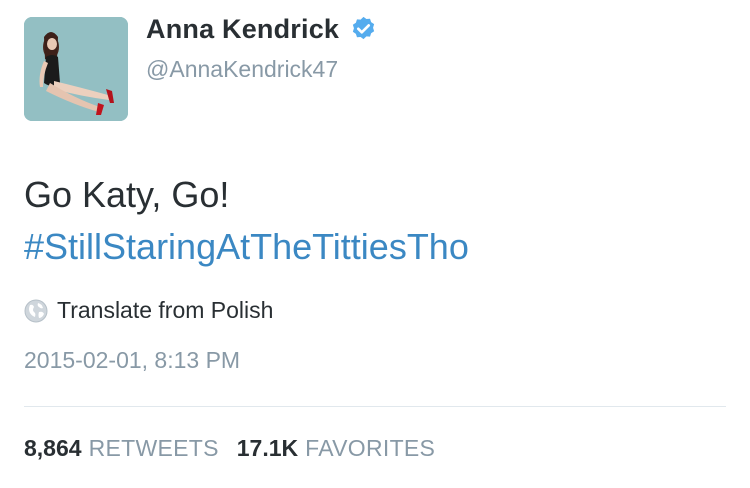 Image resolution: width=750 pixels, height=488 pixels. Describe the element at coordinates (127, 194) in the screenshot. I see `tweet-line: Go Katy, Go!` at that location.